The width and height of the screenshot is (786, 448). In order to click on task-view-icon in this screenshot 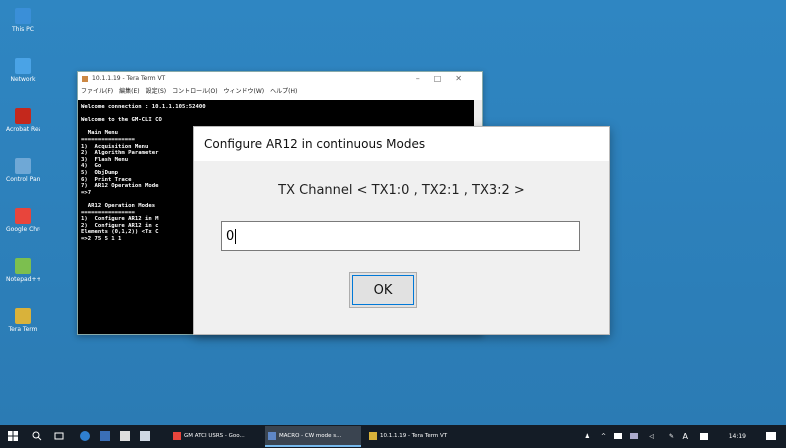, I will do `click(59, 436)`.